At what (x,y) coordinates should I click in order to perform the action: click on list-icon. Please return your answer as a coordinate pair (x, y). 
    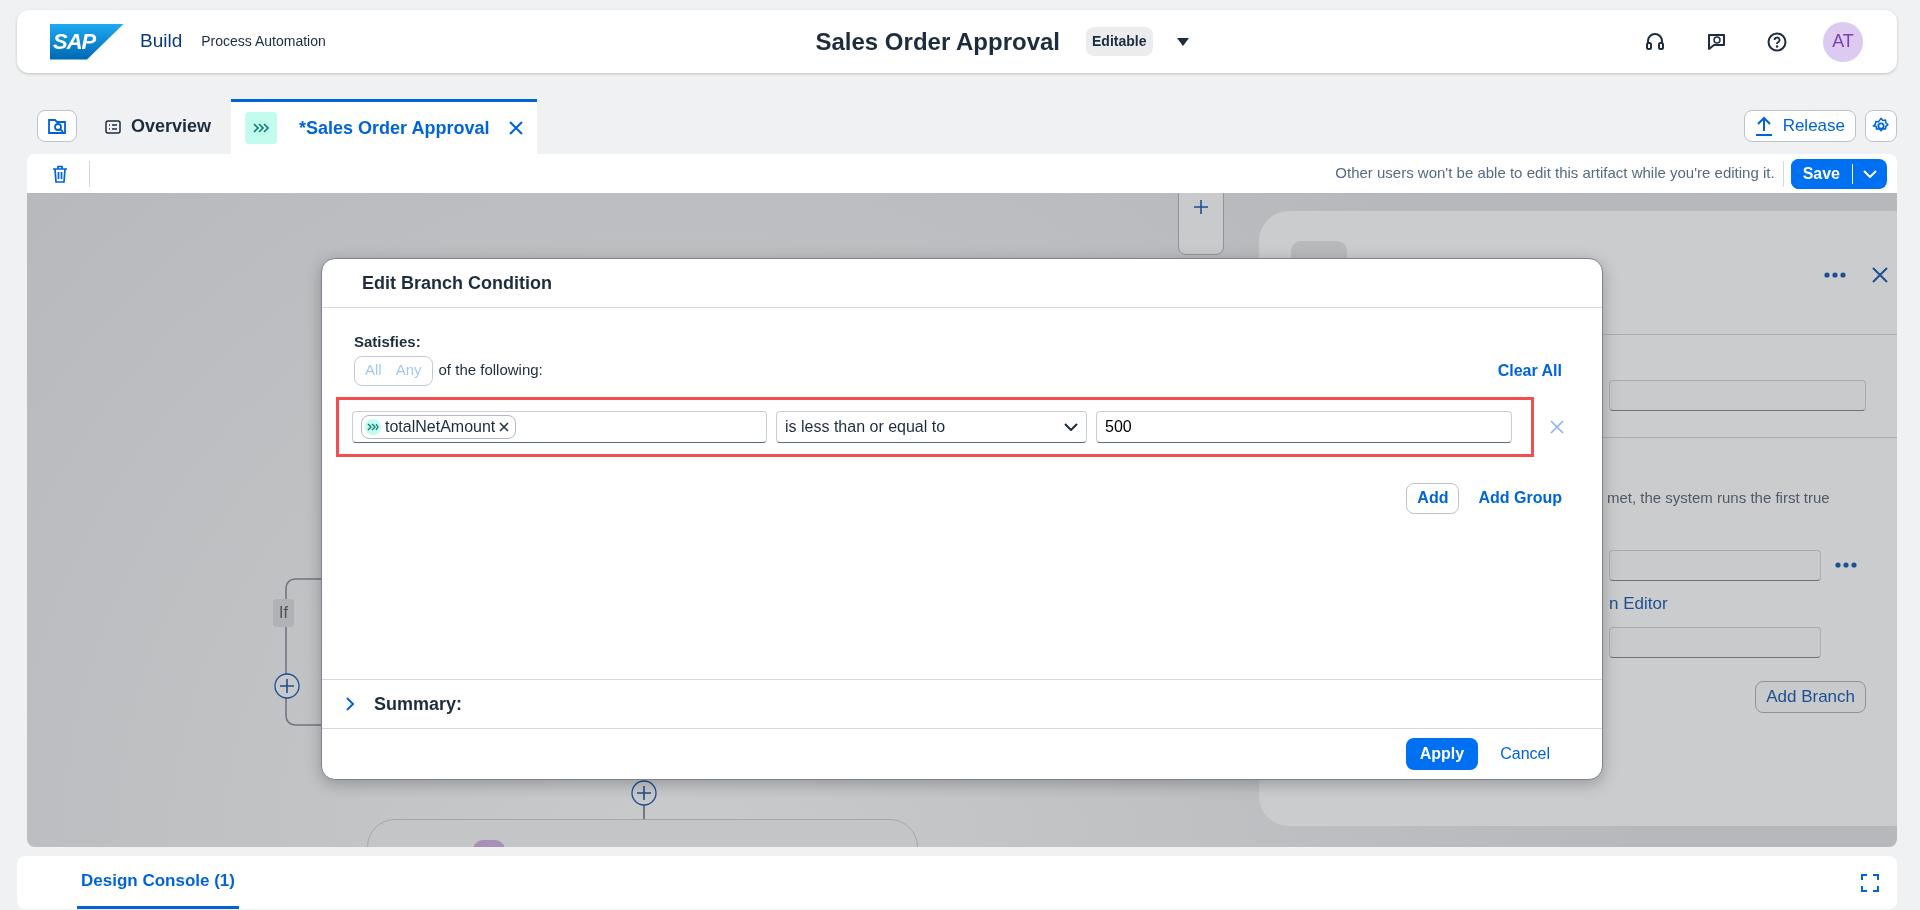
    Looking at the image, I should click on (113, 126).